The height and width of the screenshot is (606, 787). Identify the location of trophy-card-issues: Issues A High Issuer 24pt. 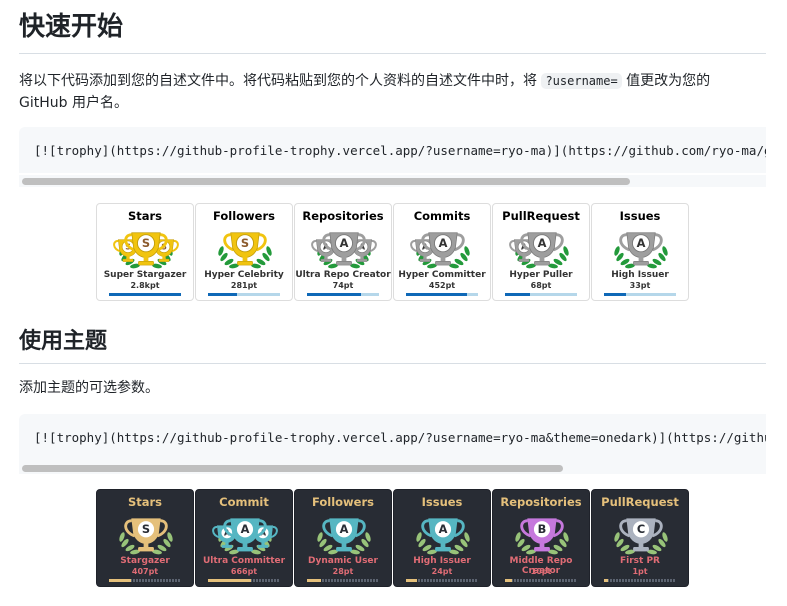
(442, 538).